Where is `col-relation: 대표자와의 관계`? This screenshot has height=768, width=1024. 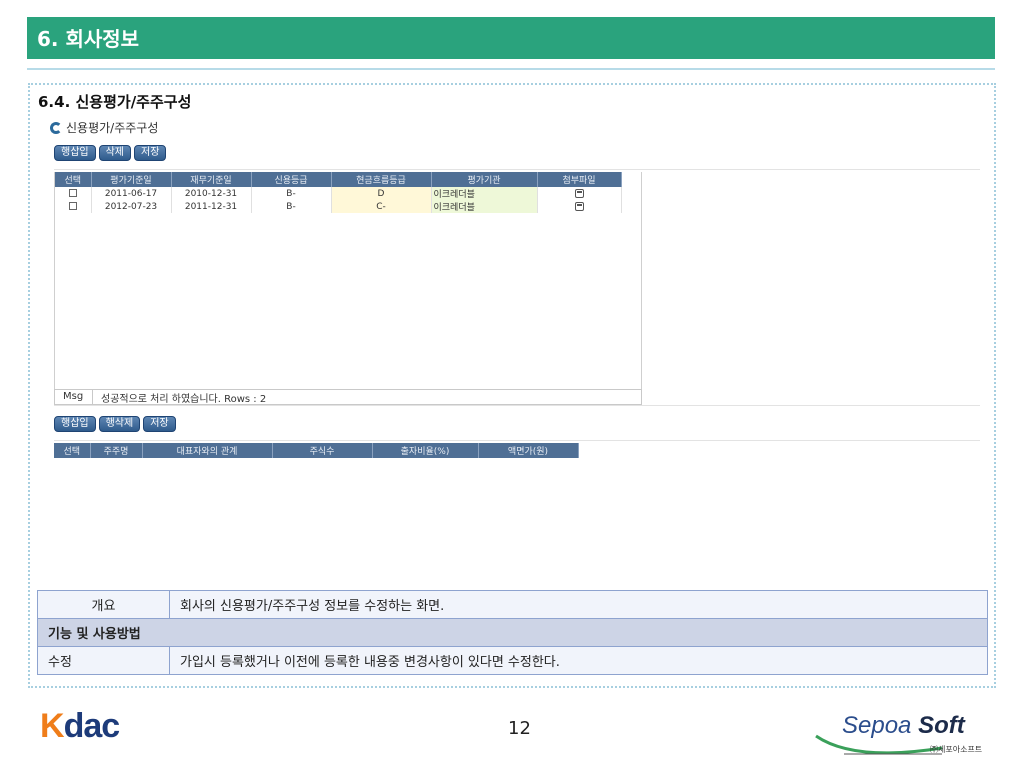 col-relation: 대표자와의 관계 is located at coordinates (207, 450).